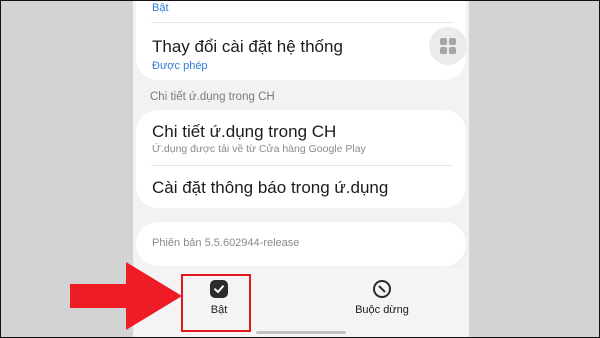 This screenshot has height=338, width=600. What do you see at coordinates (244, 131) in the screenshot?
I see `app-details-in-store-title: Chi tiết ứ.dụng trong CH` at bounding box center [244, 131].